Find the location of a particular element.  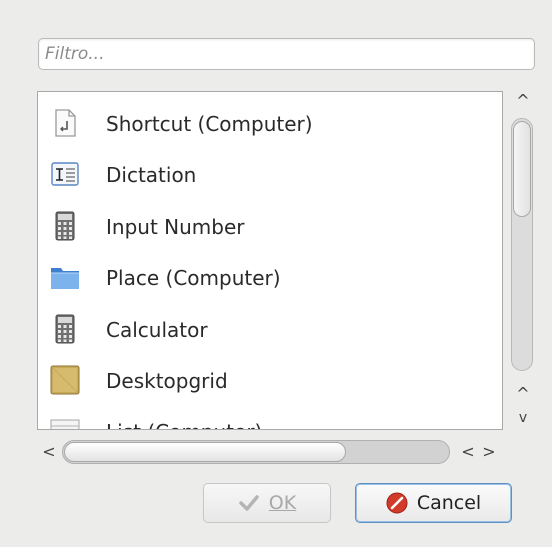

horizontal-scrollbar: < < > is located at coordinates (272, 452).